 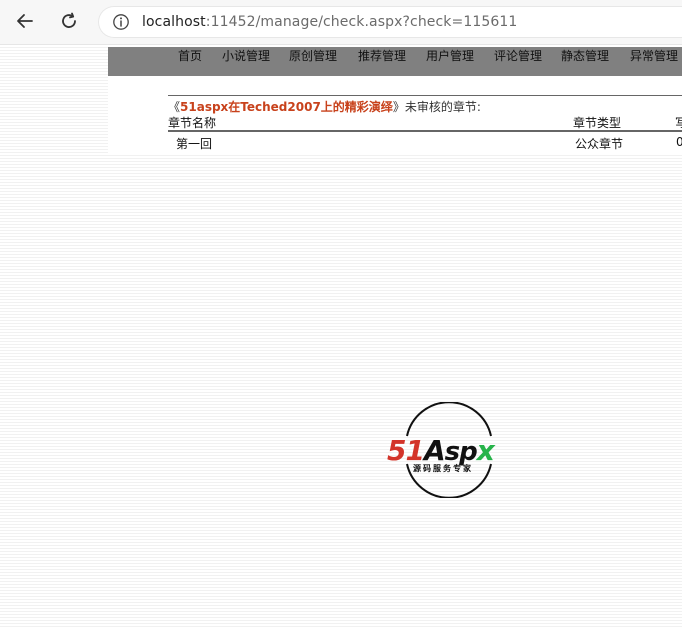 What do you see at coordinates (654, 62) in the screenshot?
I see `nav-item-exceptions: 异常管理` at bounding box center [654, 62].